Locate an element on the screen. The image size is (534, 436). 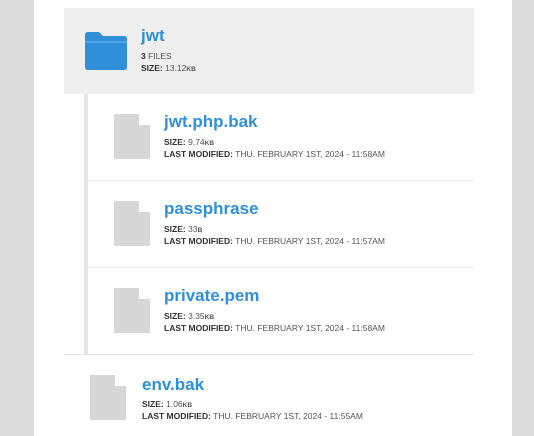
file-name: passphrase is located at coordinates (211, 209).